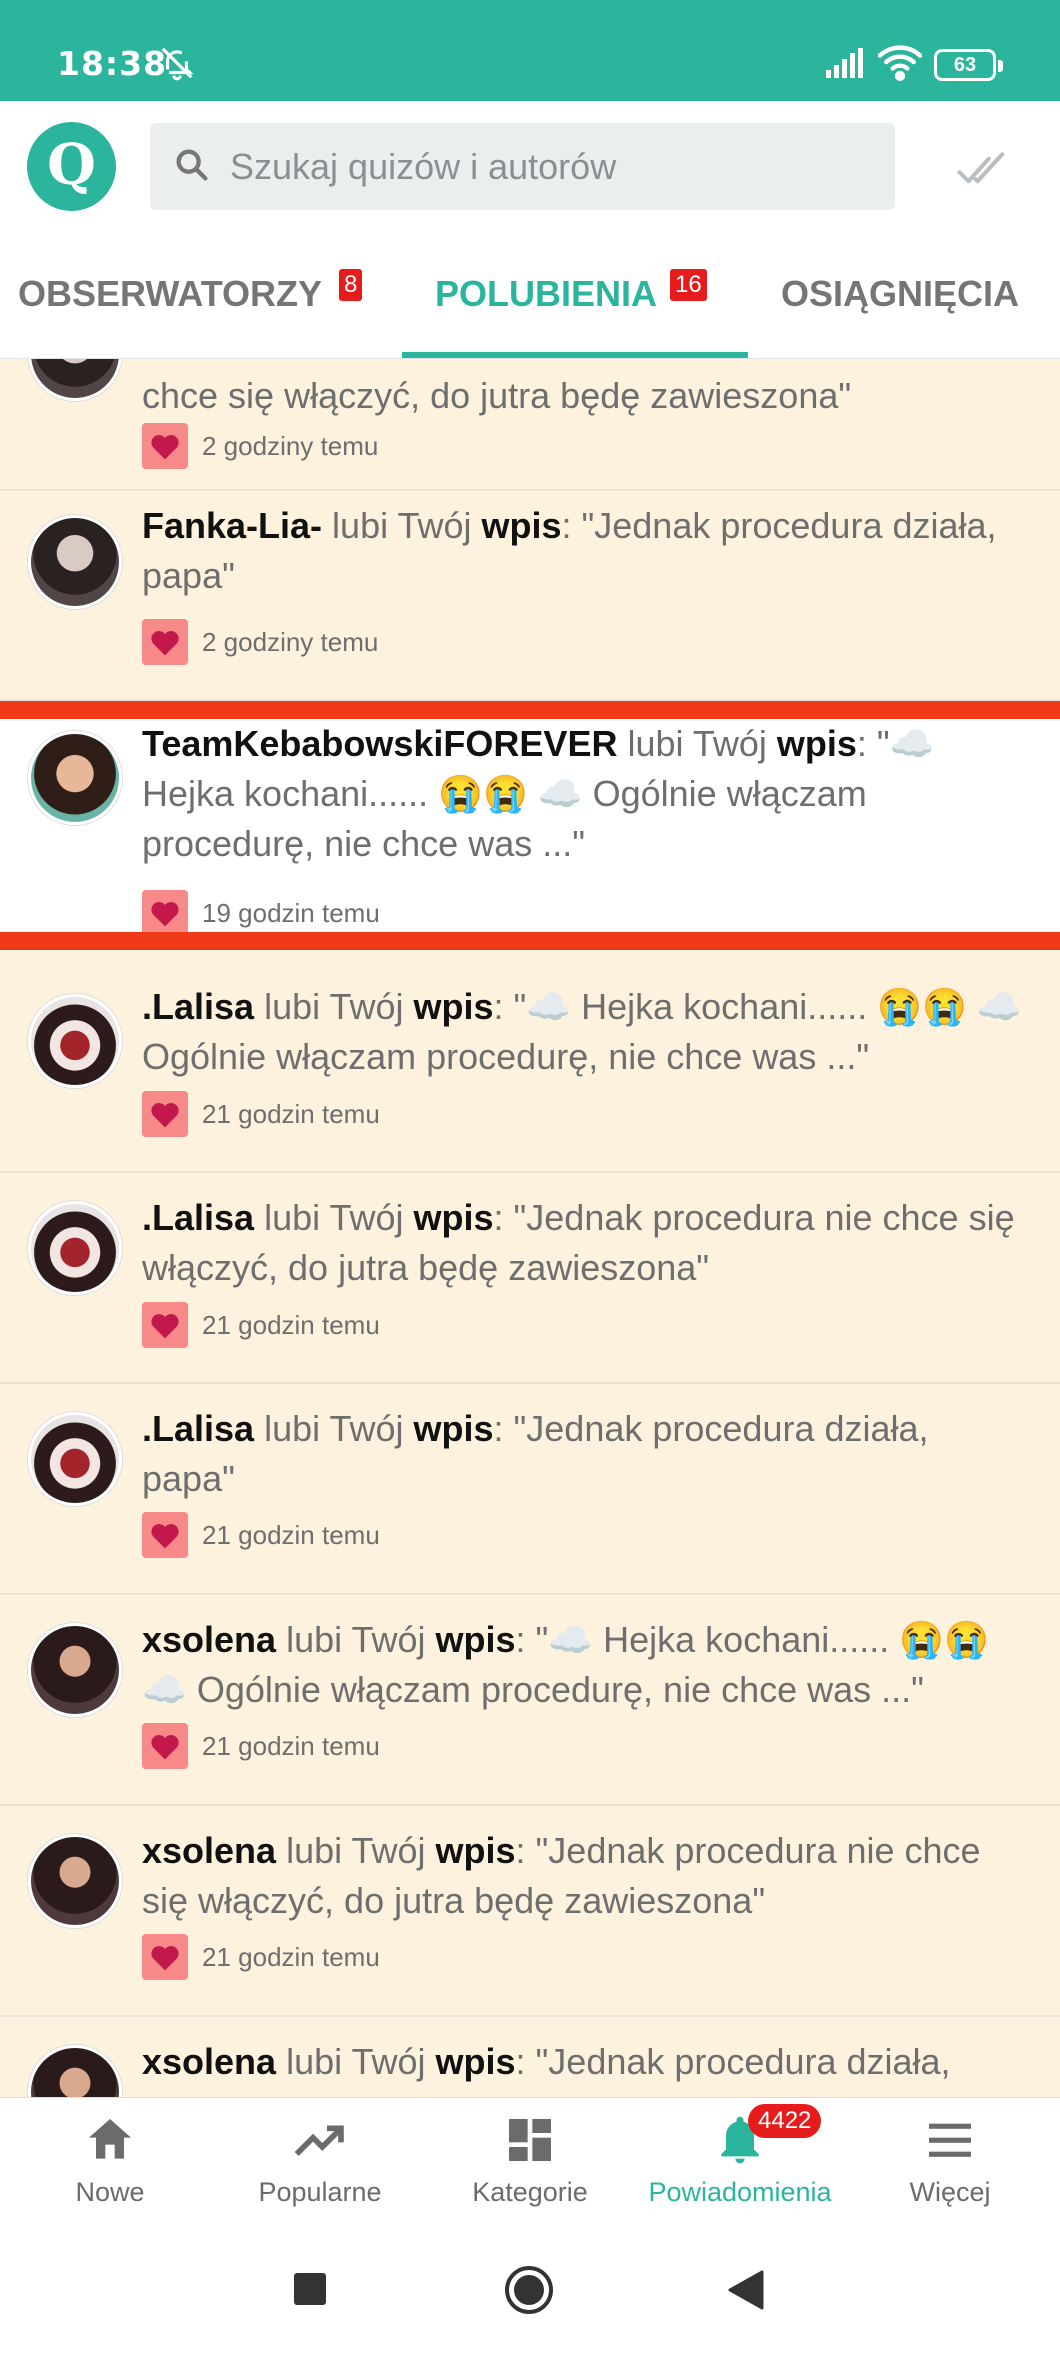 The width and height of the screenshot is (1060, 2355). I want to click on menu-icon, so click(950, 2140).